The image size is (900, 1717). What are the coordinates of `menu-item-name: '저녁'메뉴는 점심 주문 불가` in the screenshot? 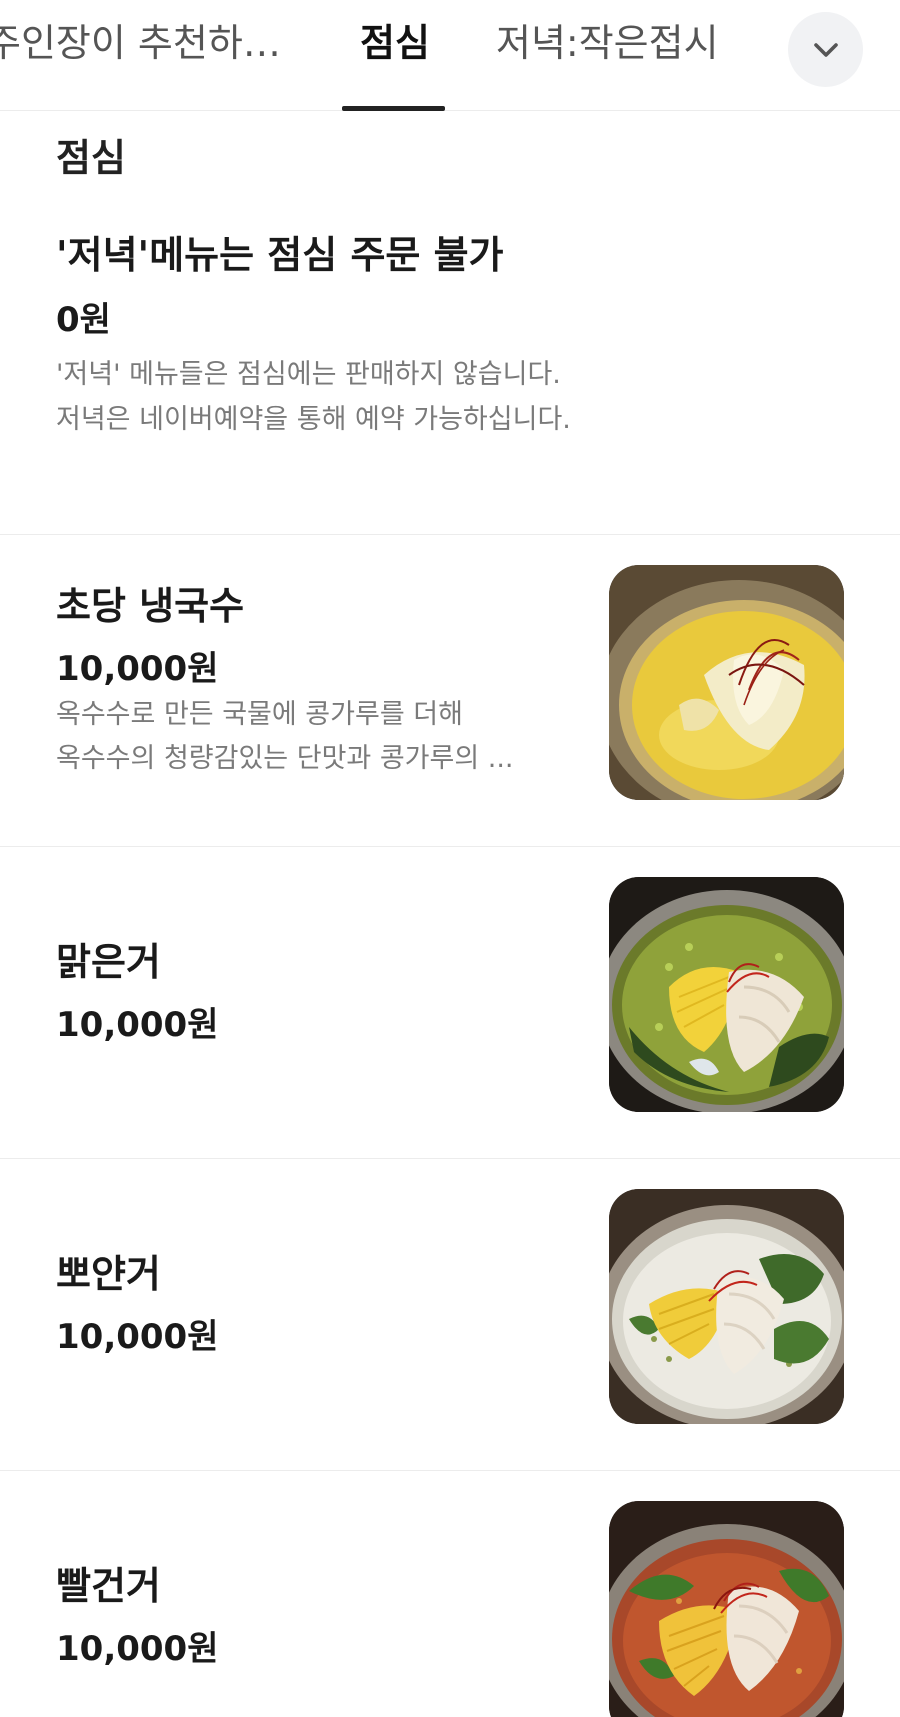 It's located at (280, 255).